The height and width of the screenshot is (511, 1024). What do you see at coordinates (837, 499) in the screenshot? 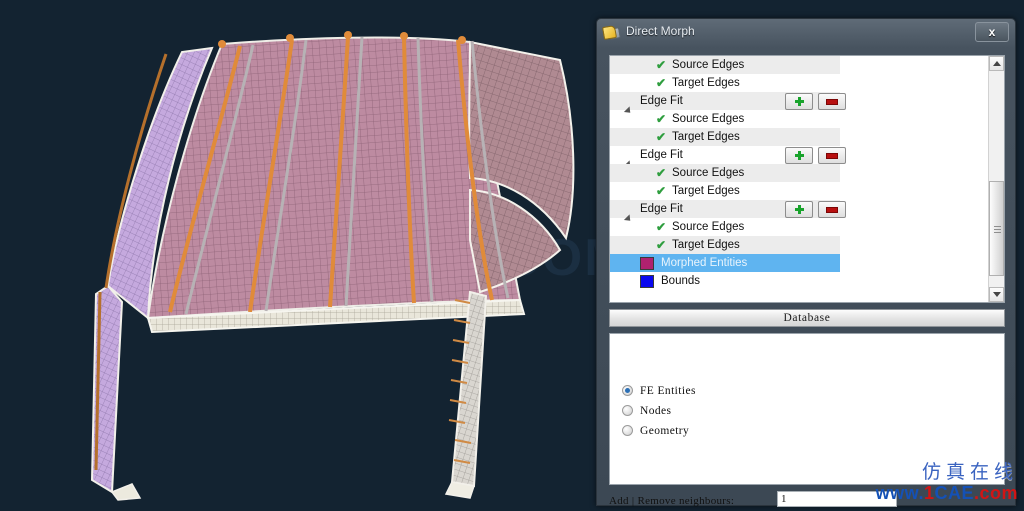
I see `neighbours-input` at bounding box center [837, 499].